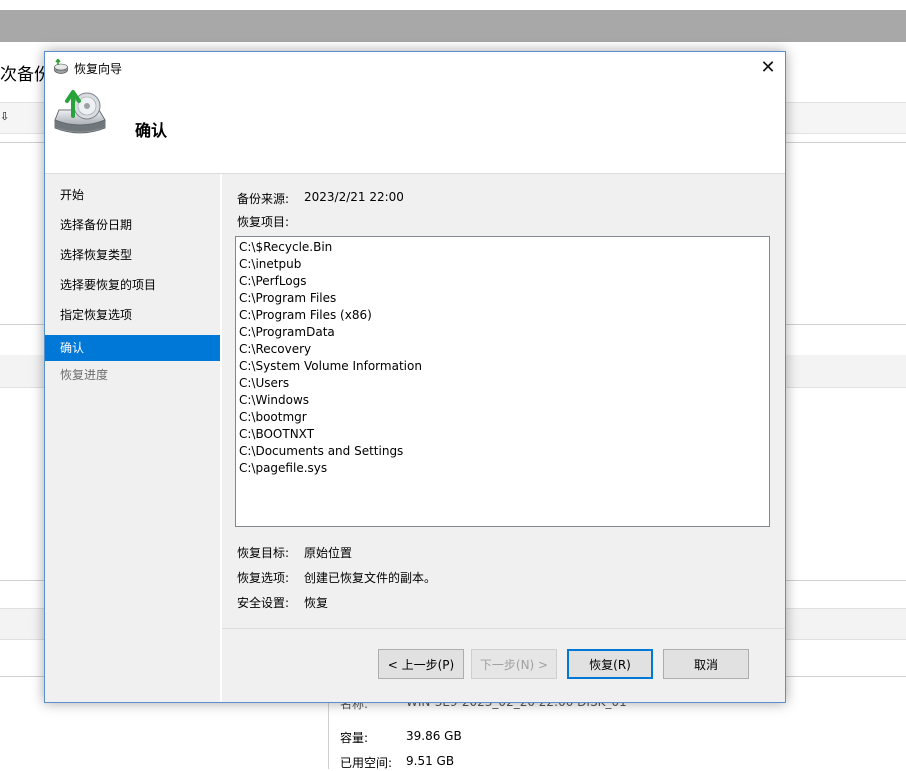 This screenshot has width=906, height=771. Describe the element at coordinates (502, 468) in the screenshot. I see `list-item: C:\pagefile.sys` at that location.